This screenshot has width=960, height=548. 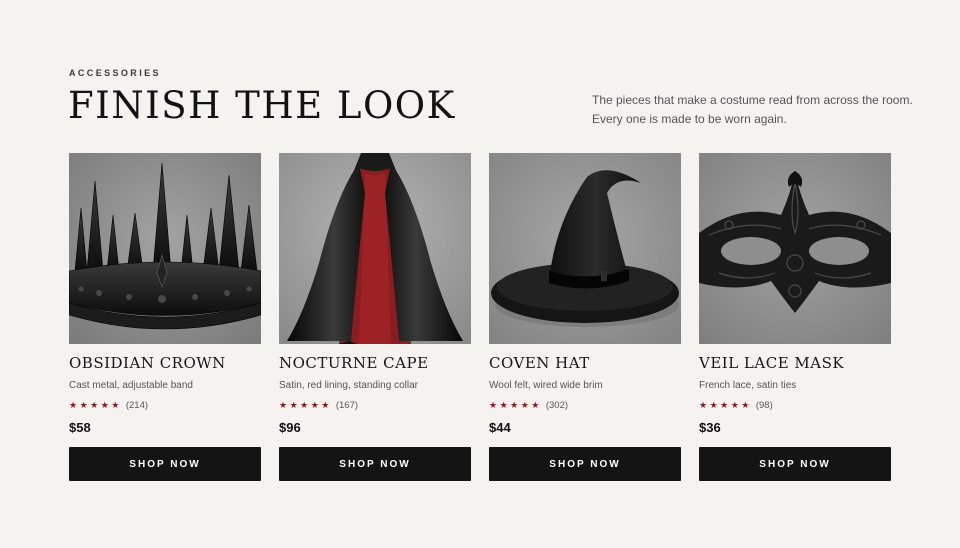 What do you see at coordinates (165, 405) in the screenshot?
I see `product-rating: ★★★★★ (214)` at bounding box center [165, 405].